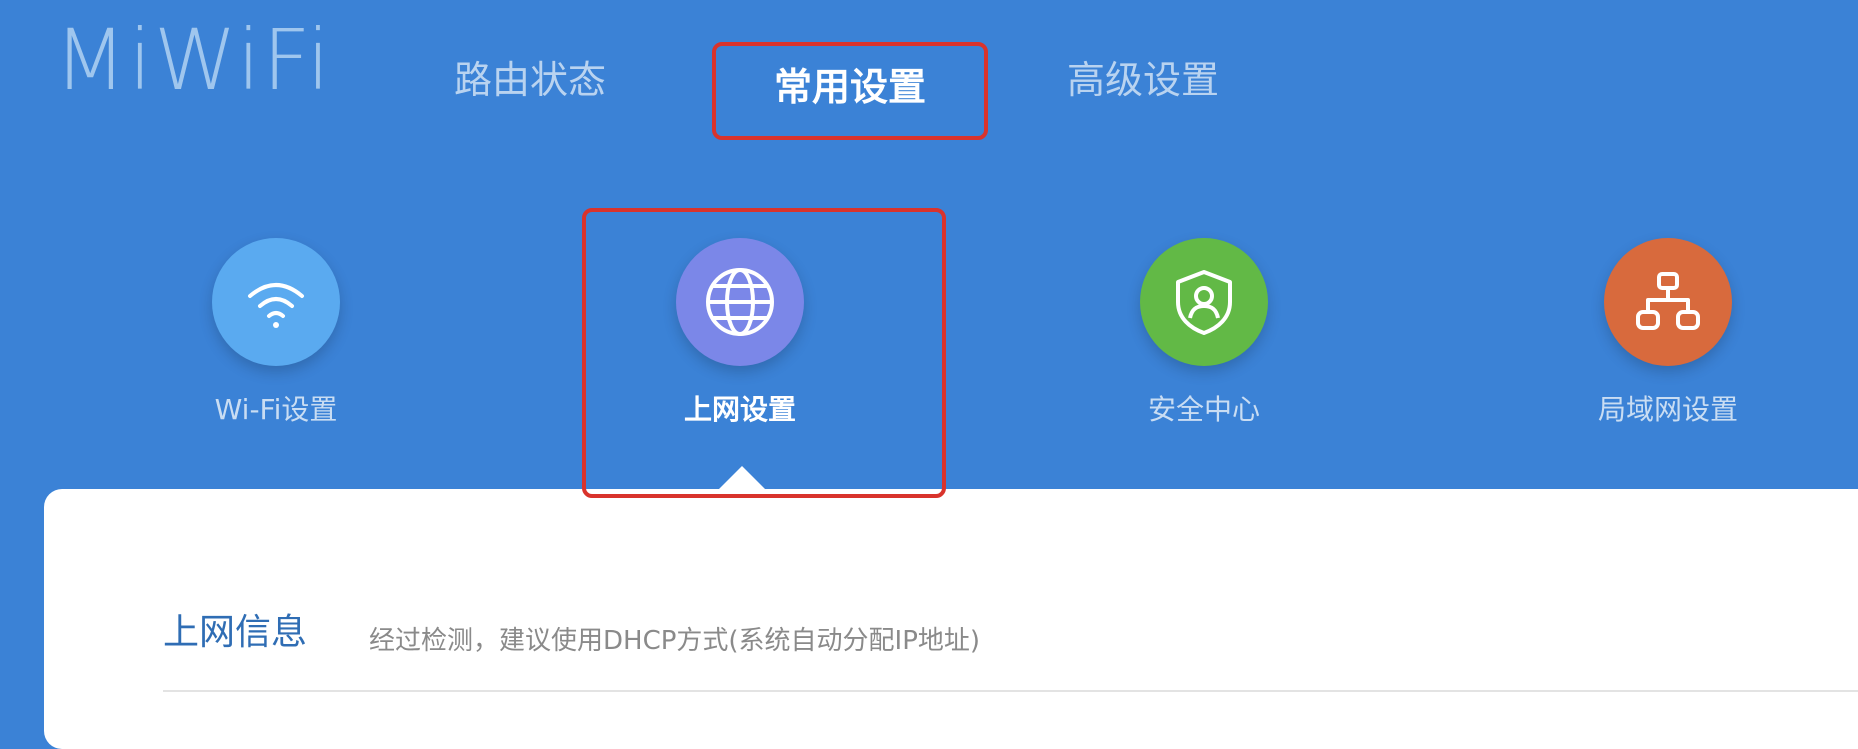  I want to click on globe-icon, so click(740, 302).